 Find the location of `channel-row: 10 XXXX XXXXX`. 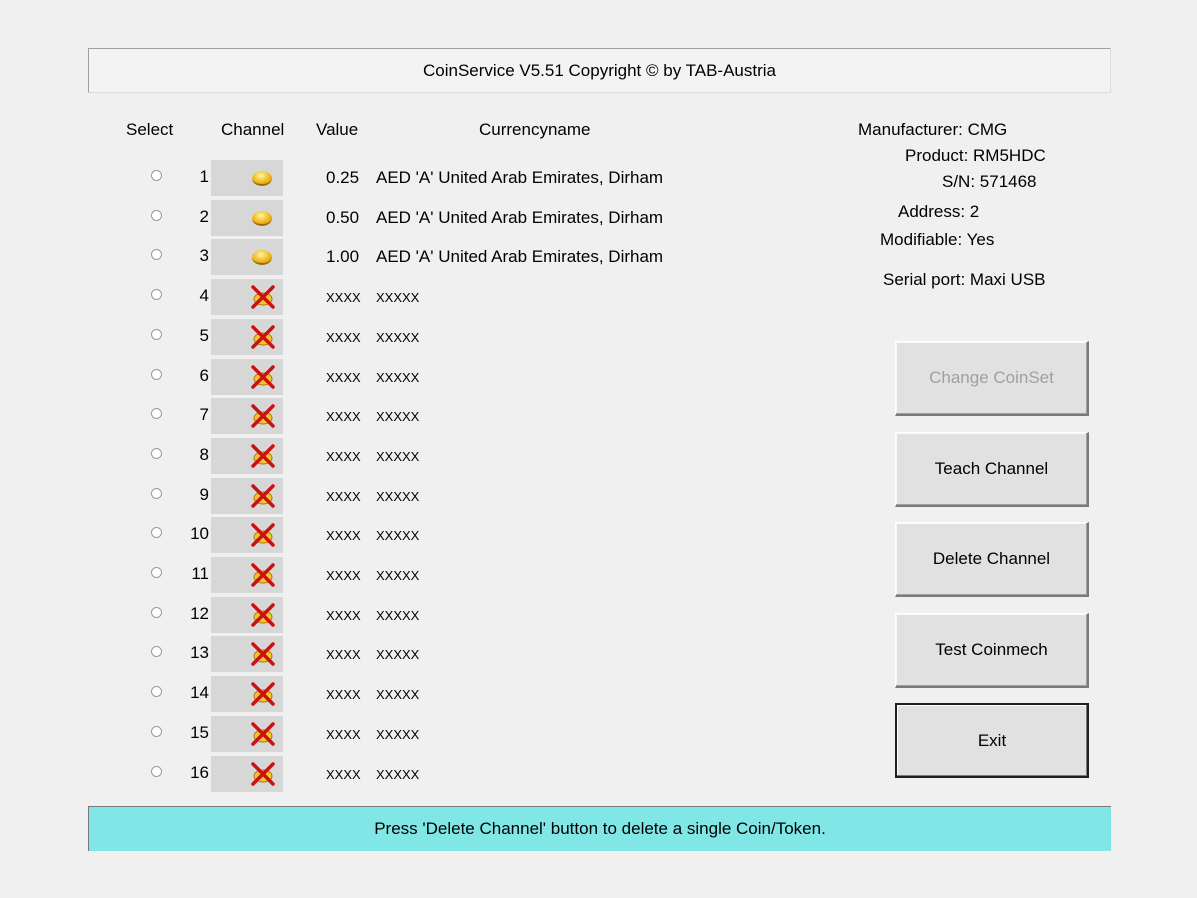

channel-row: 10 XXXX XXXXX is located at coordinates (380, 535).